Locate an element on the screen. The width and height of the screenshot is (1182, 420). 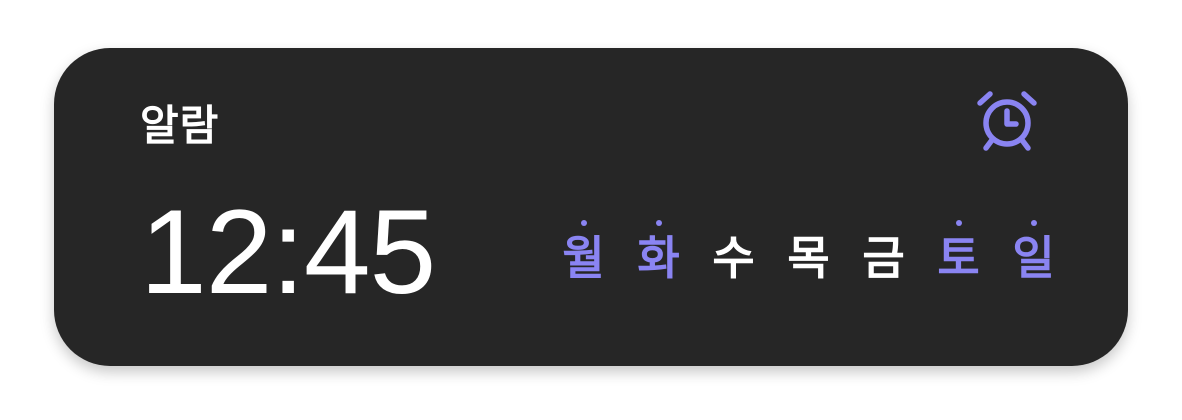
day-wed: 수 is located at coordinates (733, 258).